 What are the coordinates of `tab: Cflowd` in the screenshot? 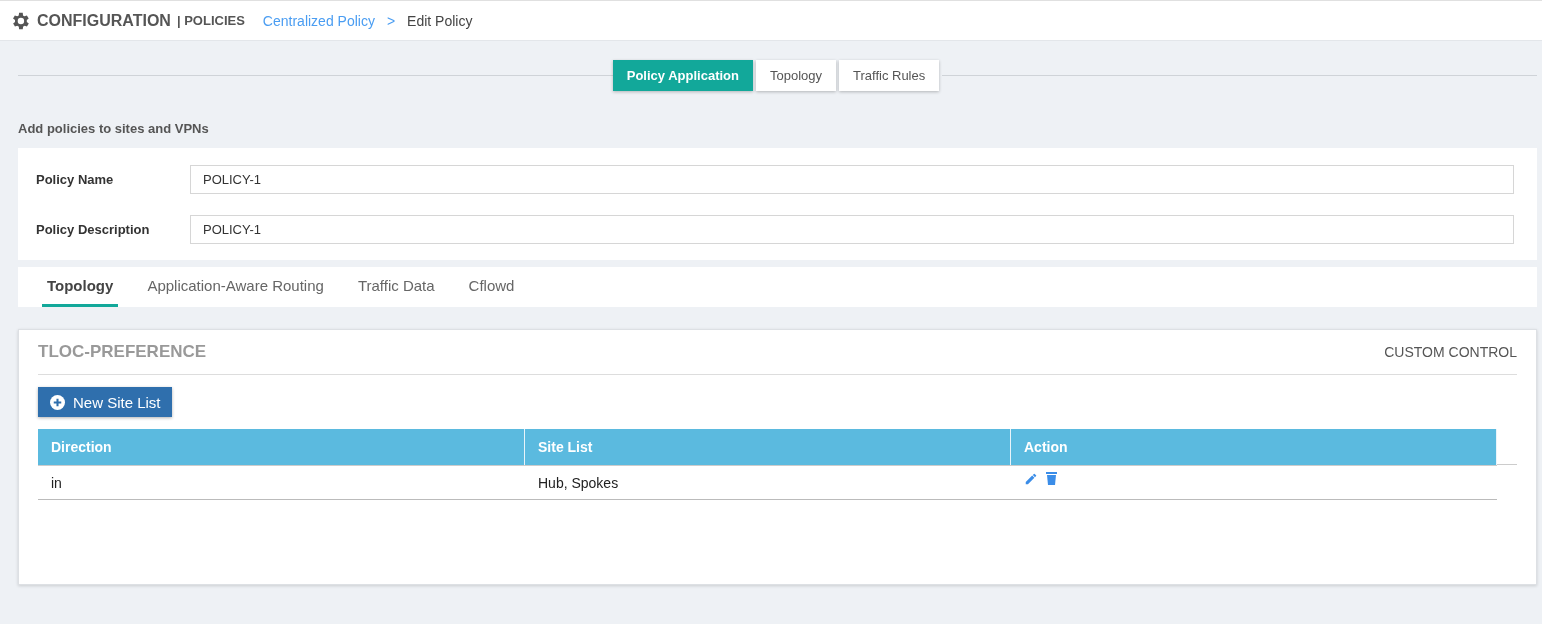 It's located at (491, 287).